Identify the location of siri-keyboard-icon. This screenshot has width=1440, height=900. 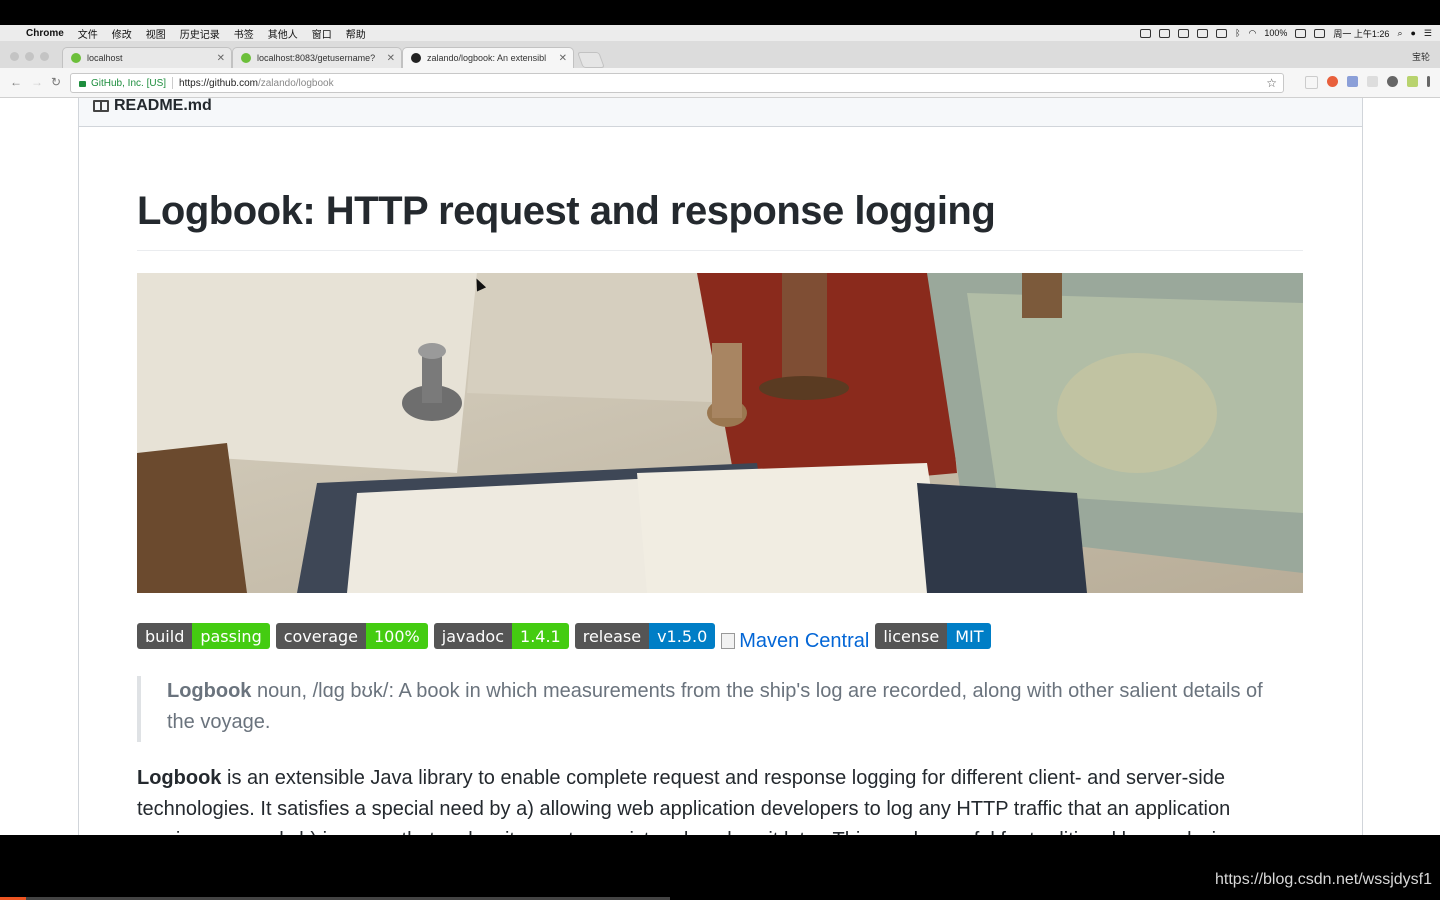
(1320, 33).